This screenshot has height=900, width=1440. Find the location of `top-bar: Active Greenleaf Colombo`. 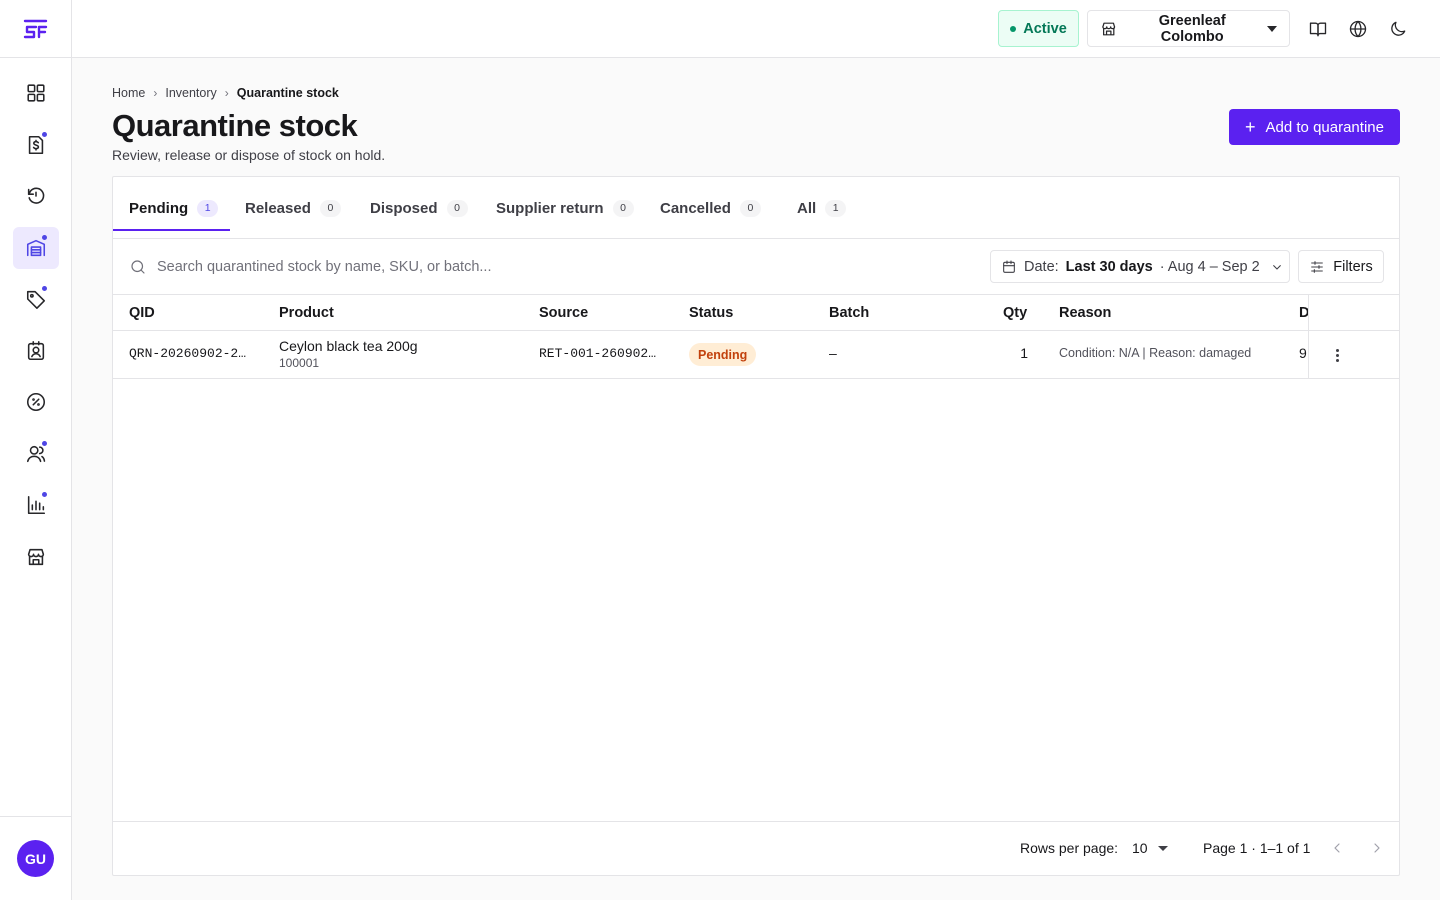

top-bar: Active Greenleaf Colombo is located at coordinates (756, 29).